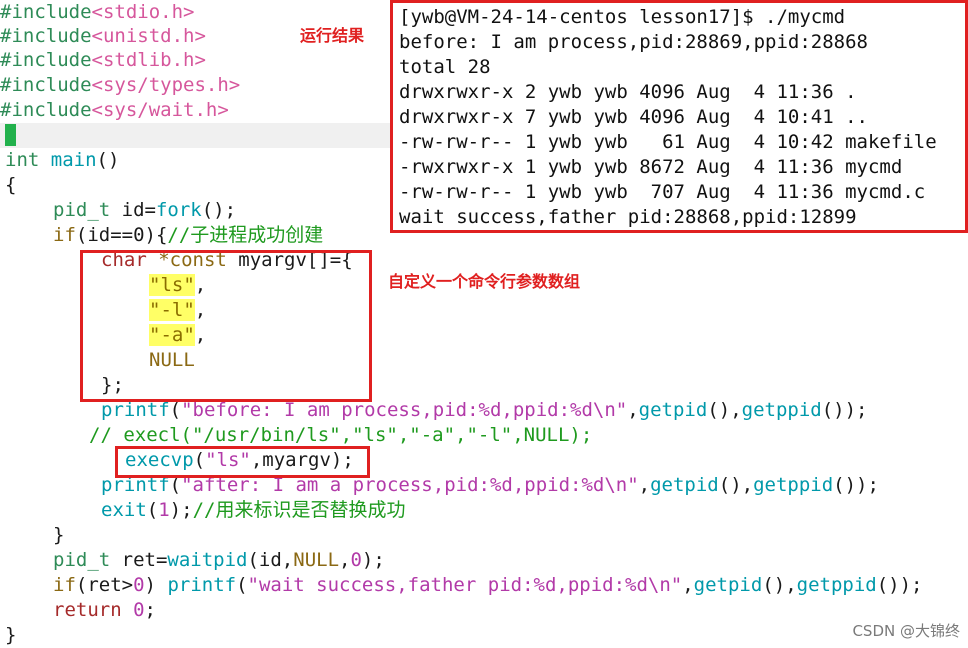  What do you see at coordinates (445, 67) in the screenshot?
I see `terminal-line: total 28` at bounding box center [445, 67].